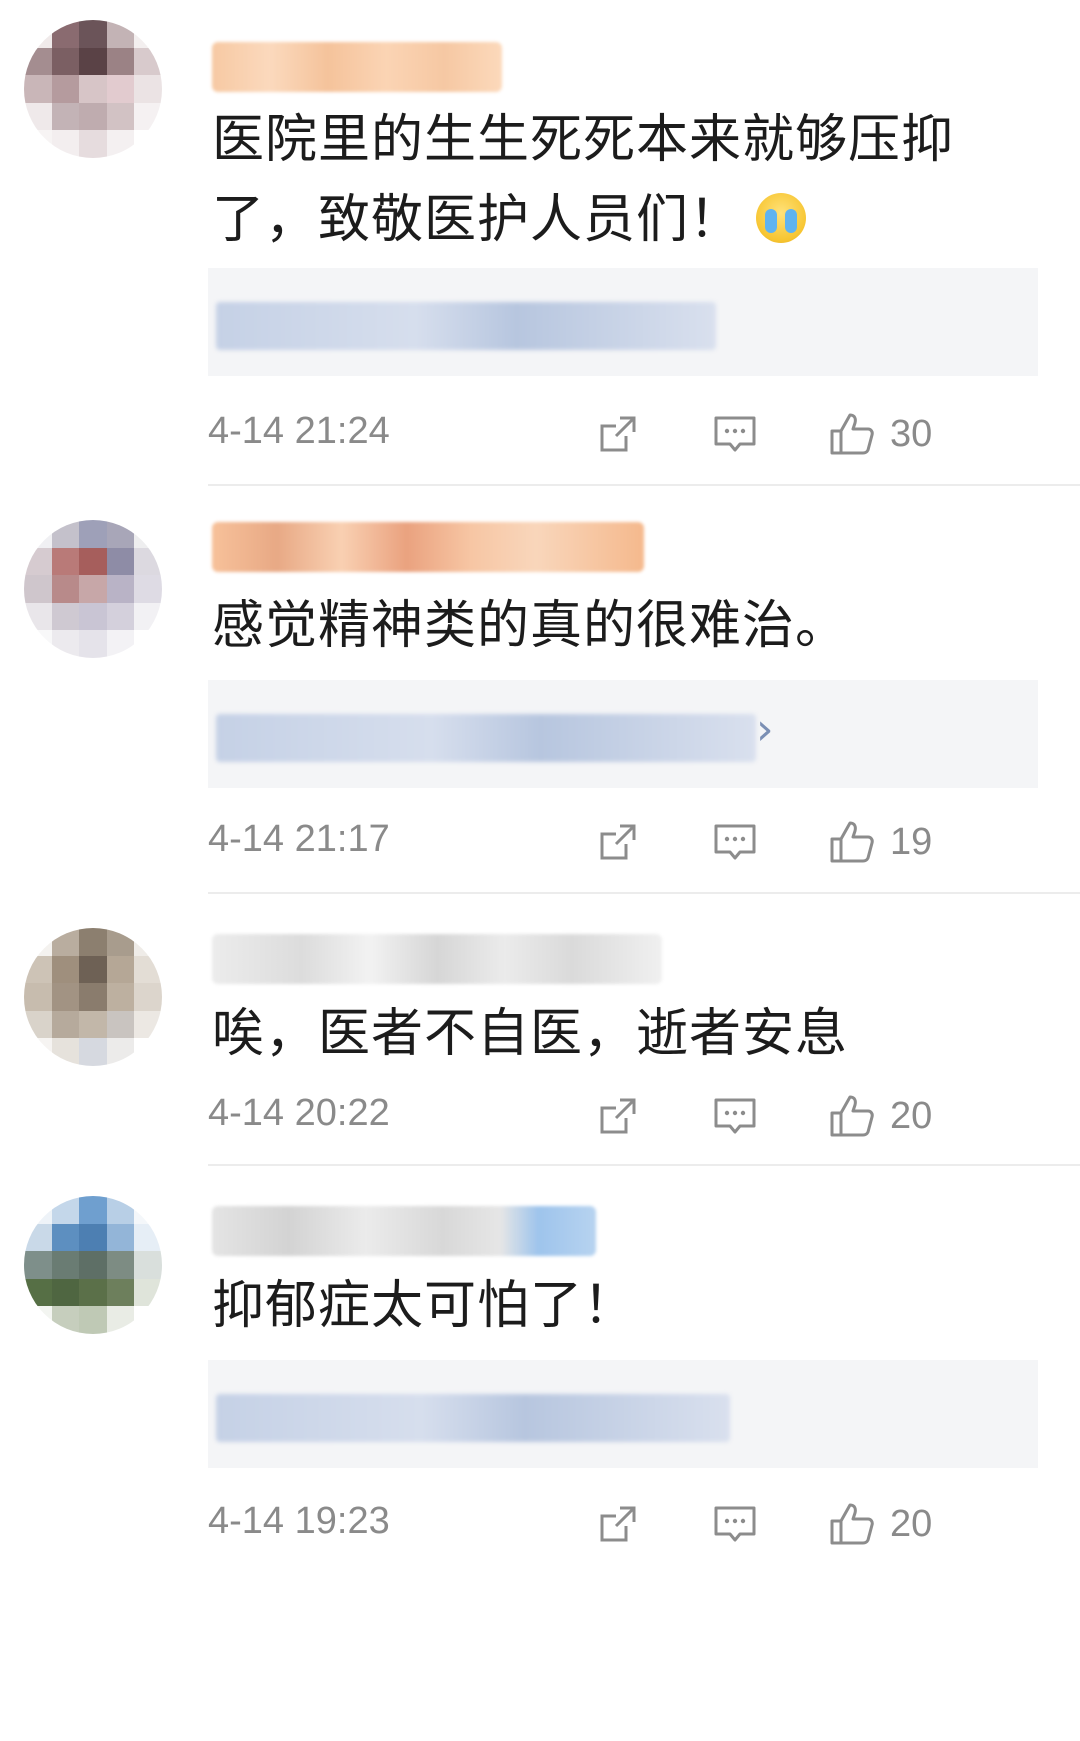 This screenshot has width=1080, height=1741. I want to click on comment-meta: 4-14 19:23 20, so click(623, 1524).